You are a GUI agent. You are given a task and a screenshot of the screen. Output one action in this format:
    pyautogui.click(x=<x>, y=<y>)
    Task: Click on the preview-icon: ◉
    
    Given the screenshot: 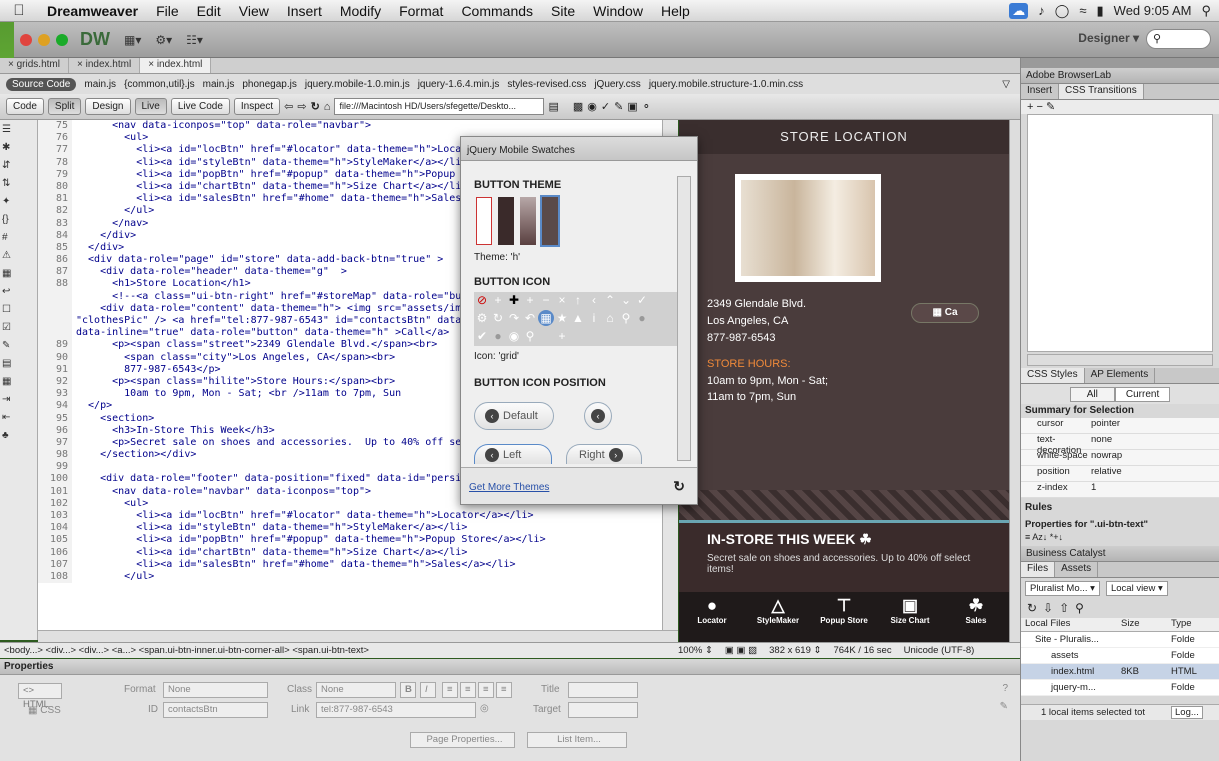 What is the action you would take?
    pyautogui.click(x=592, y=106)
    